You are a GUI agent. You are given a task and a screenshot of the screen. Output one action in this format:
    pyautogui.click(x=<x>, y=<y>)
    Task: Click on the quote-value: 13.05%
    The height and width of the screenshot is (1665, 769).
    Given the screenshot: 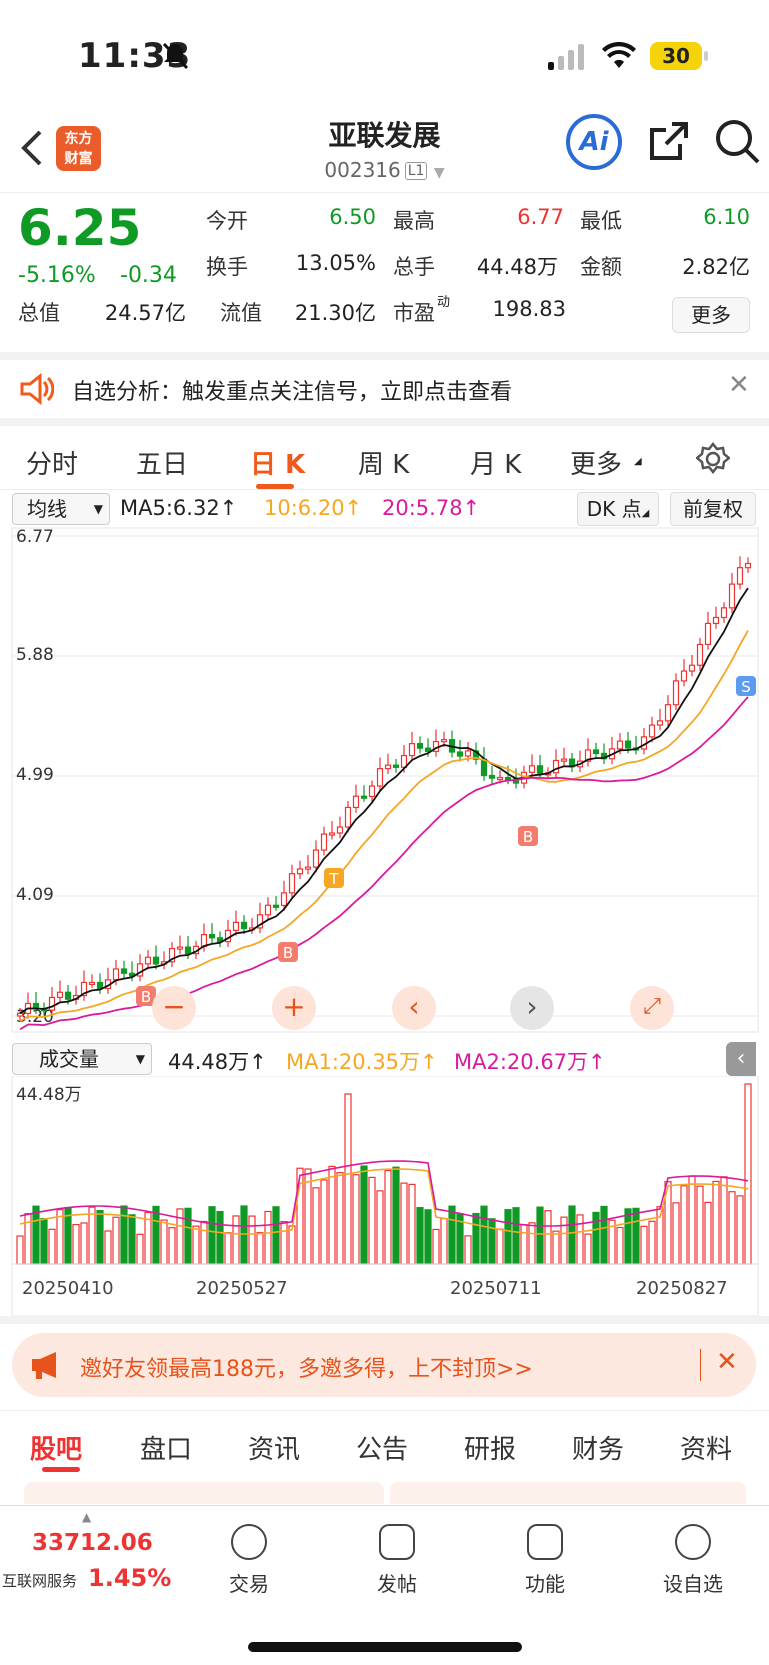 What is the action you would take?
    pyautogui.click(x=335, y=263)
    